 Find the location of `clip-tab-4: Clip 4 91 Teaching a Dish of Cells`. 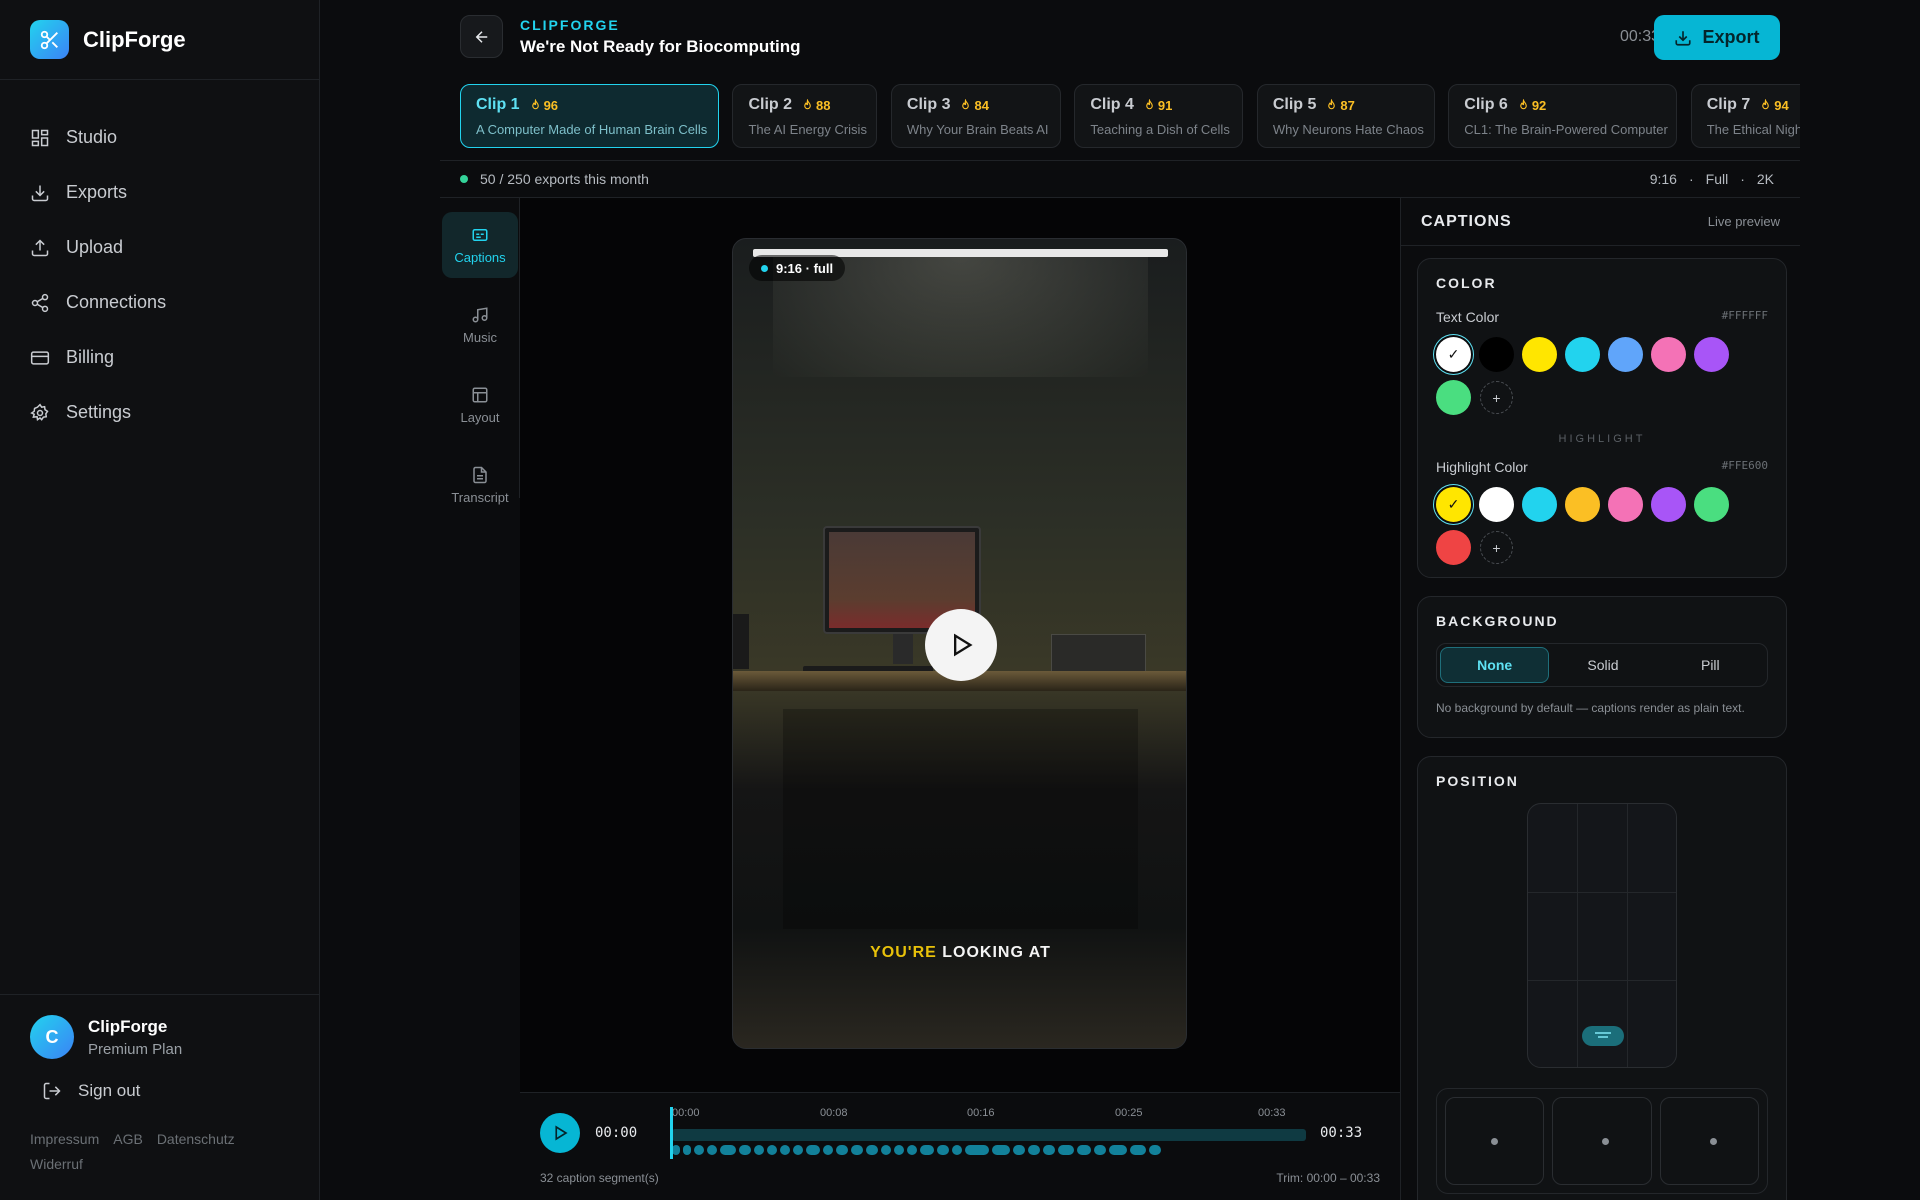

clip-tab-4: Clip 4 91 Teaching a Dish of Cells is located at coordinates (1159, 116).